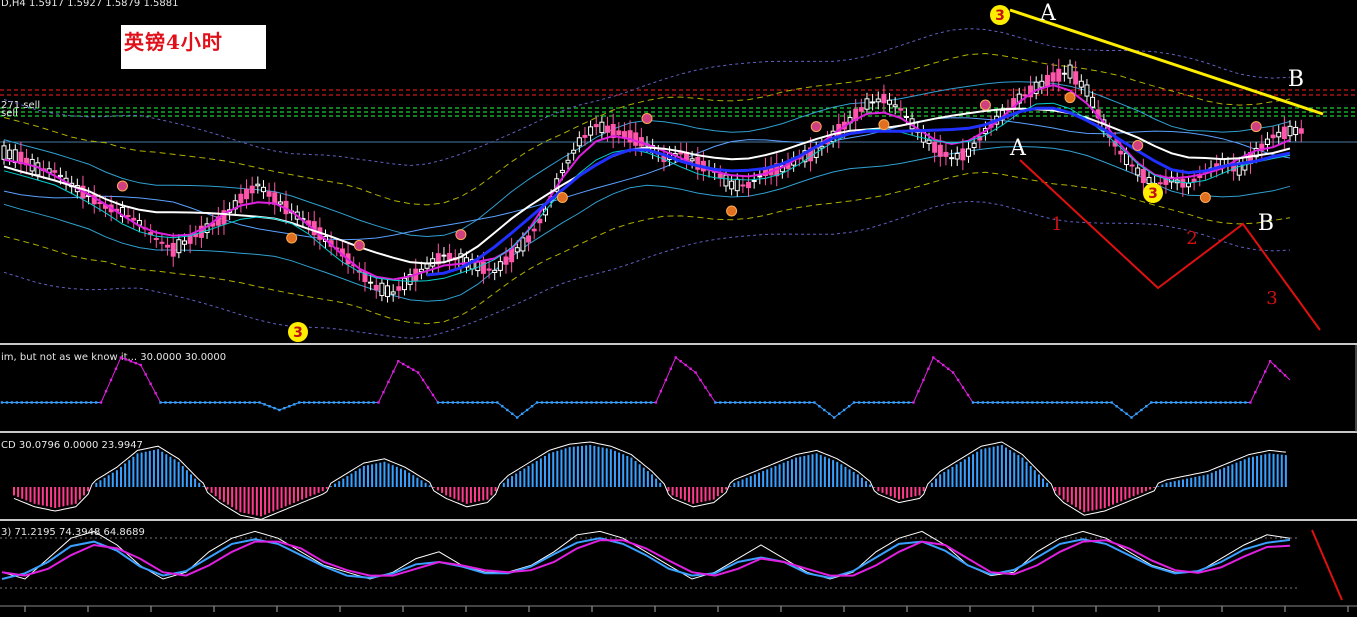  I want to click on stoch-signal-line, so click(646, 558).